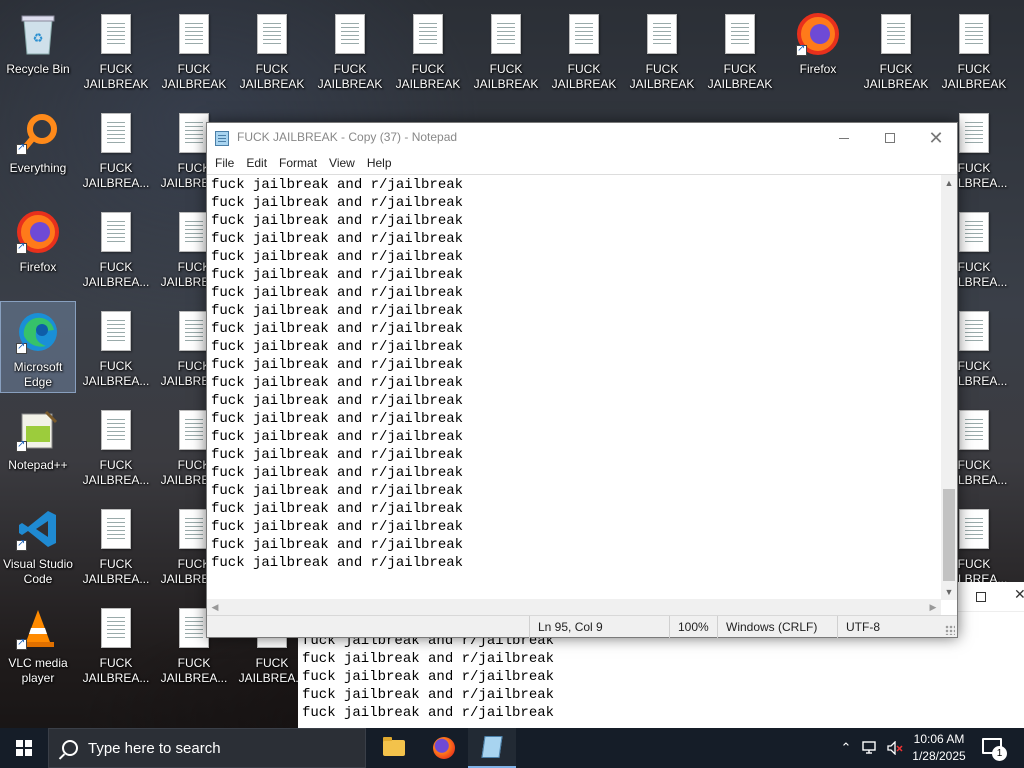 The width and height of the screenshot is (1024, 768). I want to click on edge-icon, so click(38, 332).